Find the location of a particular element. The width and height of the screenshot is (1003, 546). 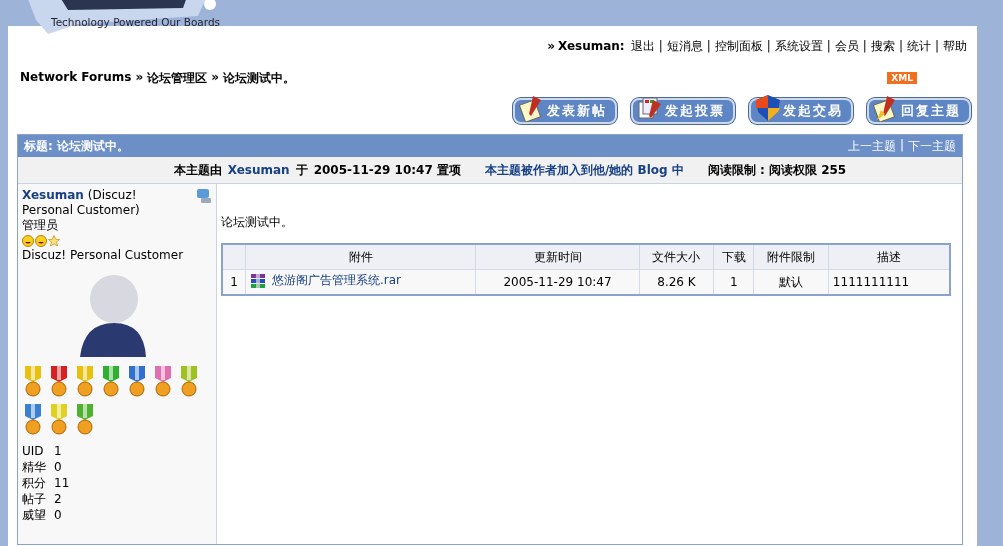

column-header: 附件 is located at coordinates (360, 257).